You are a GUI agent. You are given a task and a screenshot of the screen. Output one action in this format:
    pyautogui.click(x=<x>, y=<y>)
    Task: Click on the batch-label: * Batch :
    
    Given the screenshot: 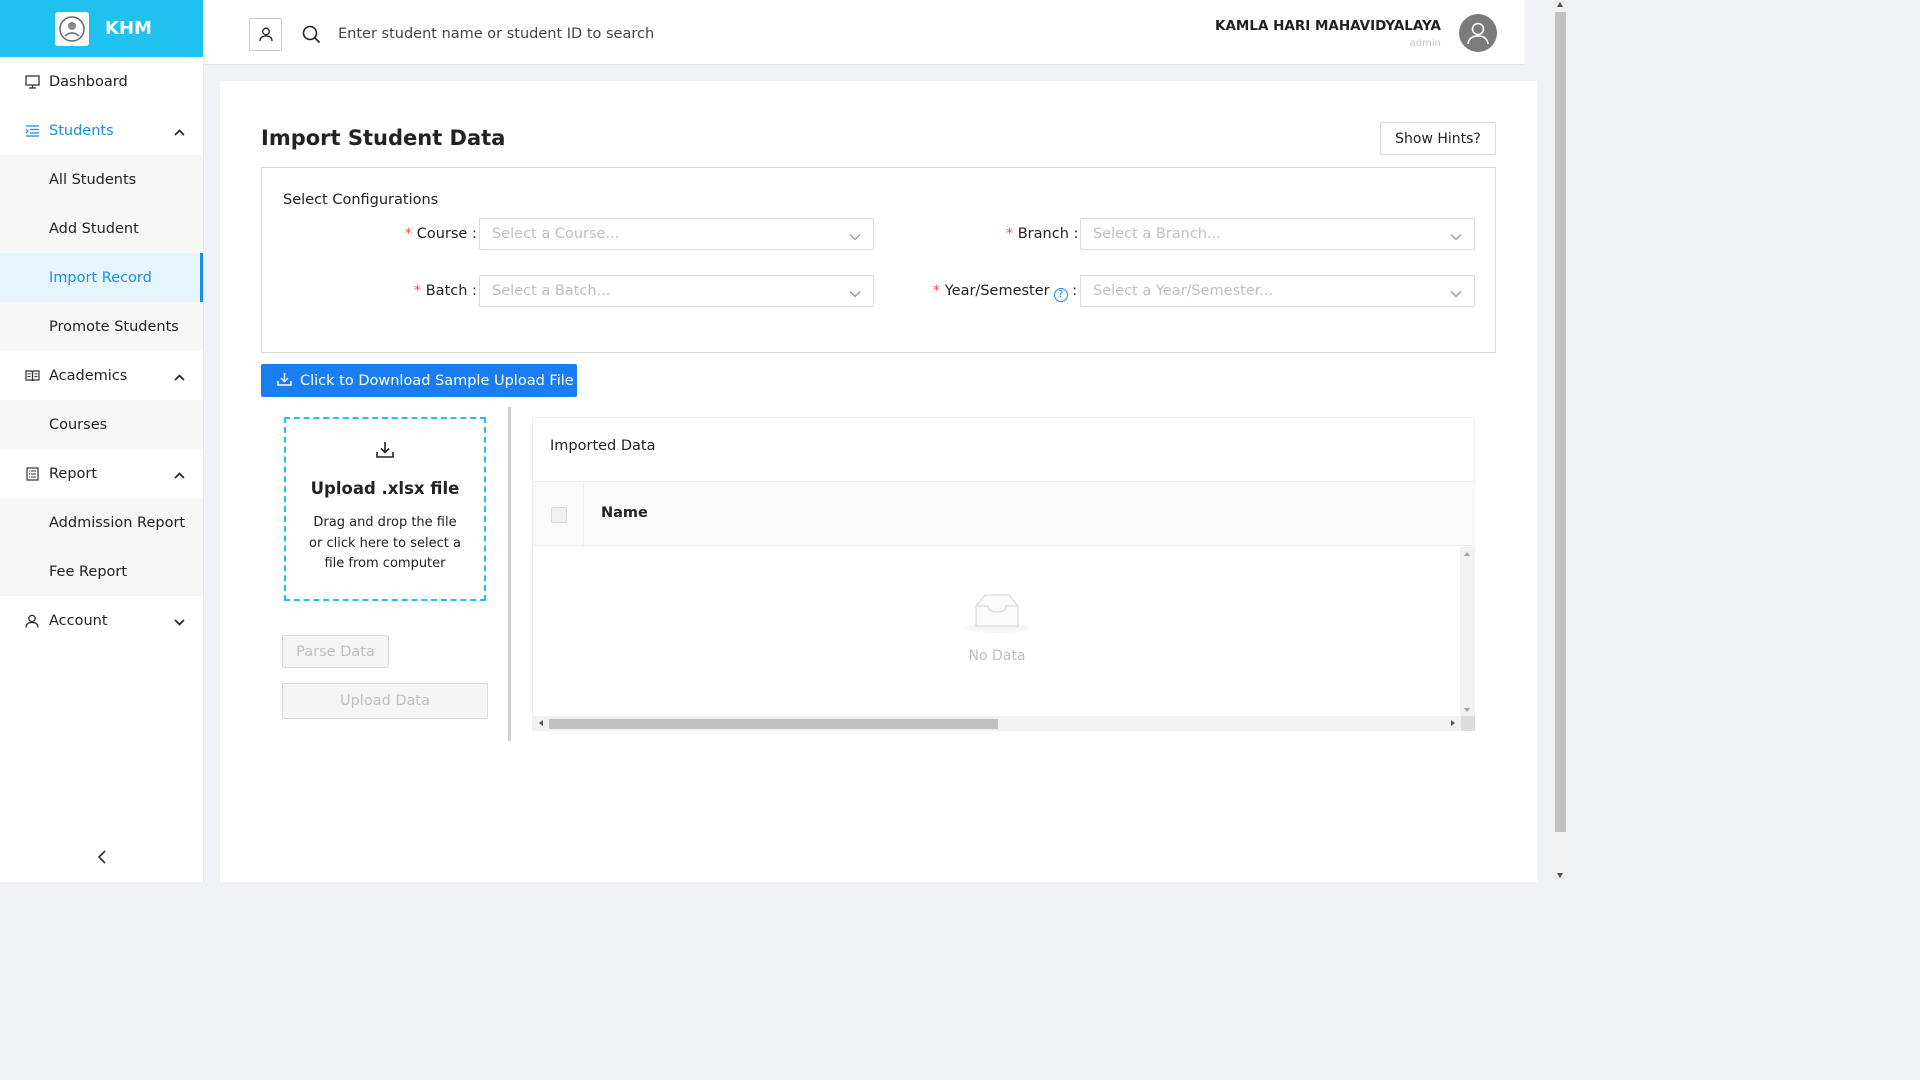 What is the action you would take?
    pyautogui.click(x=445, y=291)
    